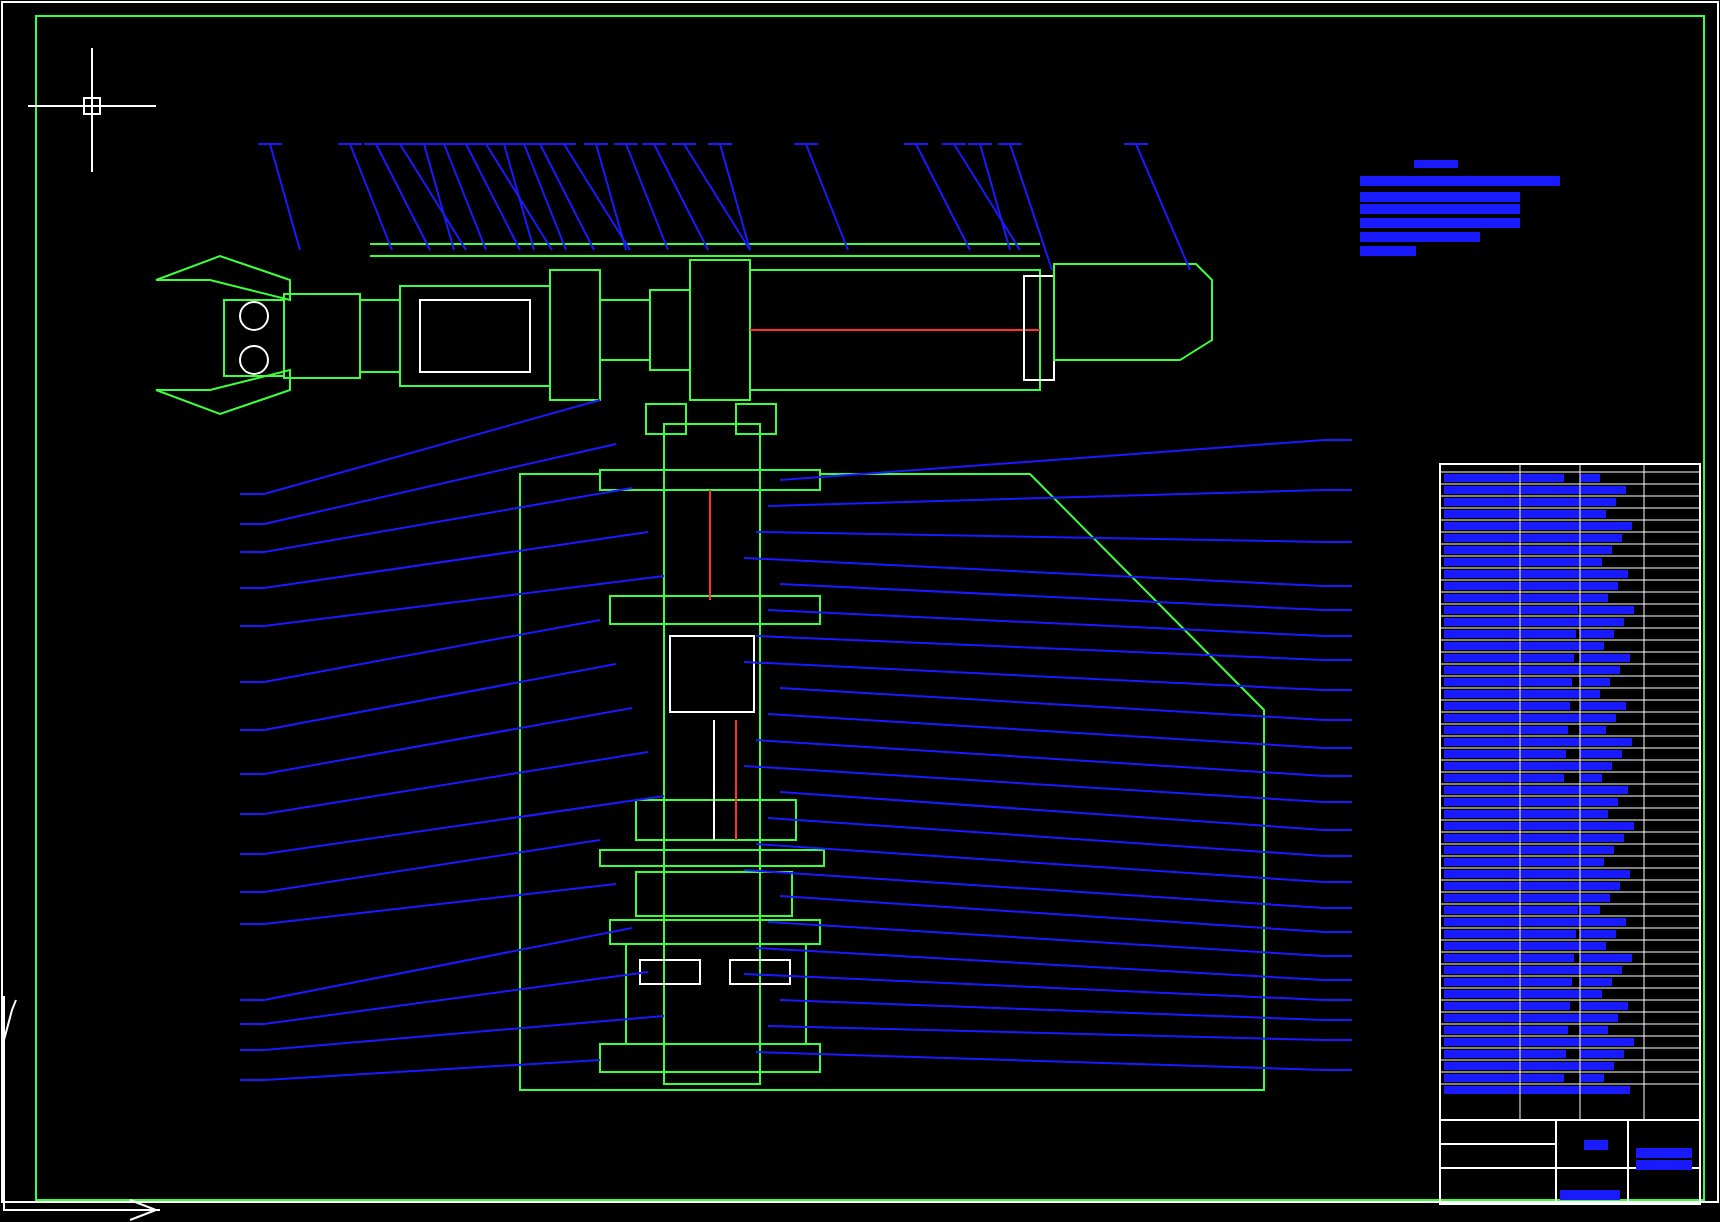 The width and height of the screenshot is (1720, 1222). Describe the element at coordinates (82, 1108) in the screenshot. I see `ucs-icon` at that location.